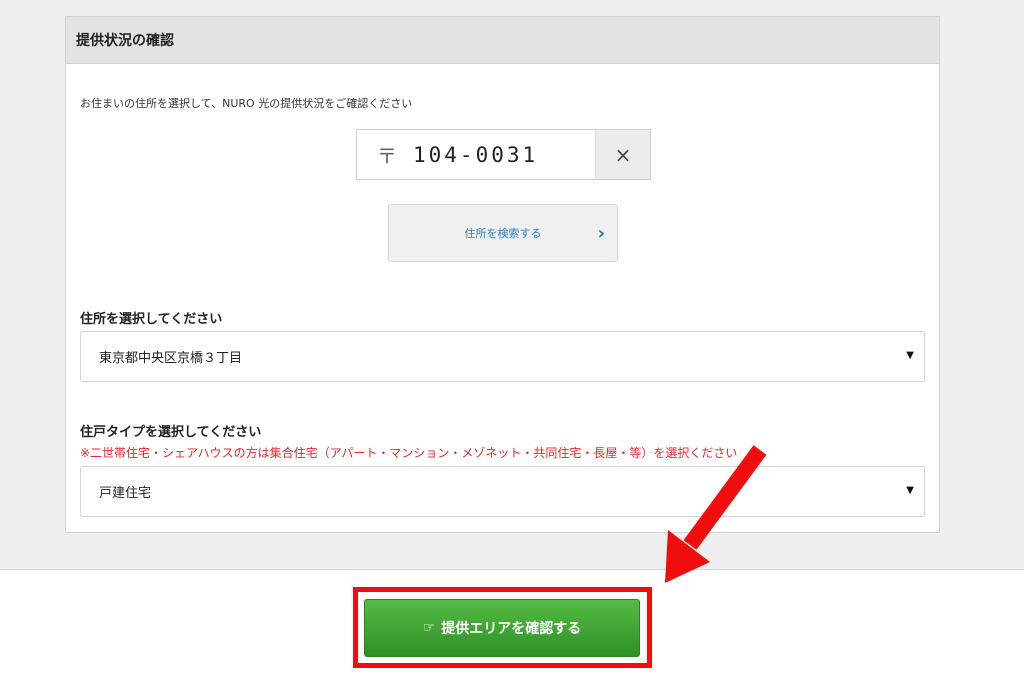  I want to click on pointing-hand-icon: ☞, so click(429, 628).